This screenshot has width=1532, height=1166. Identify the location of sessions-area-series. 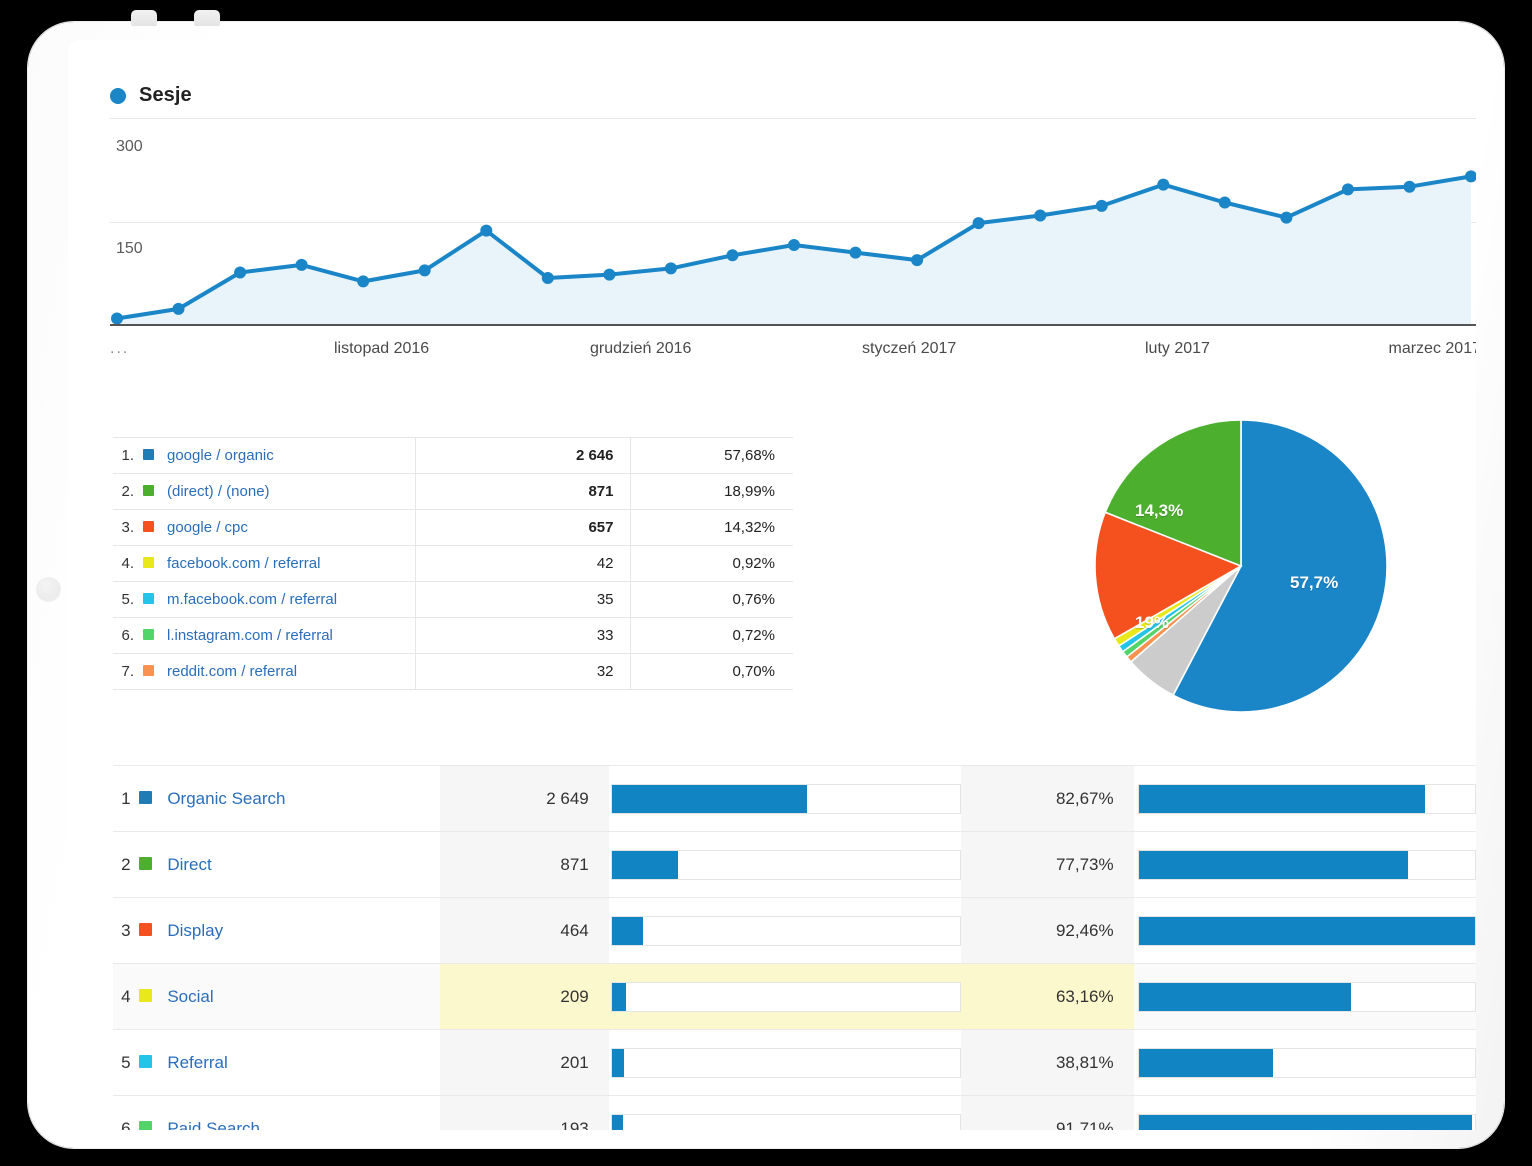
(793, 247).